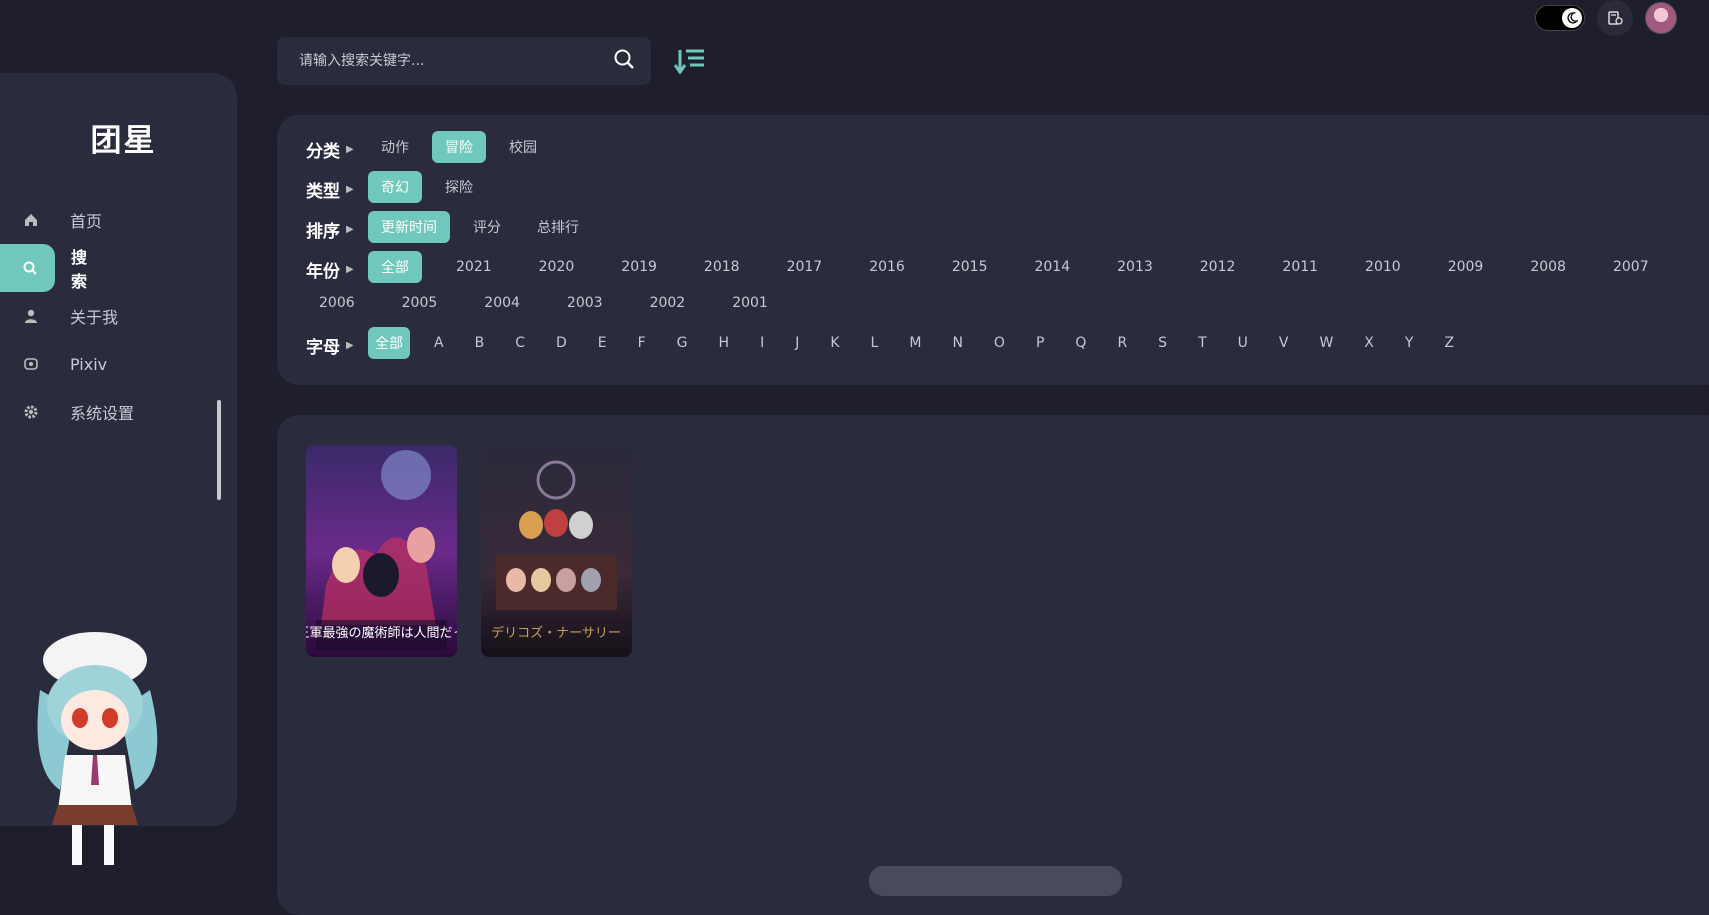 Image resolution: width=1709 pixels, height=915 pixels. What do you see at coordinates (762, 343) in the screenshot?
I see `chip-letter: I` at bounding box center [762, 343].